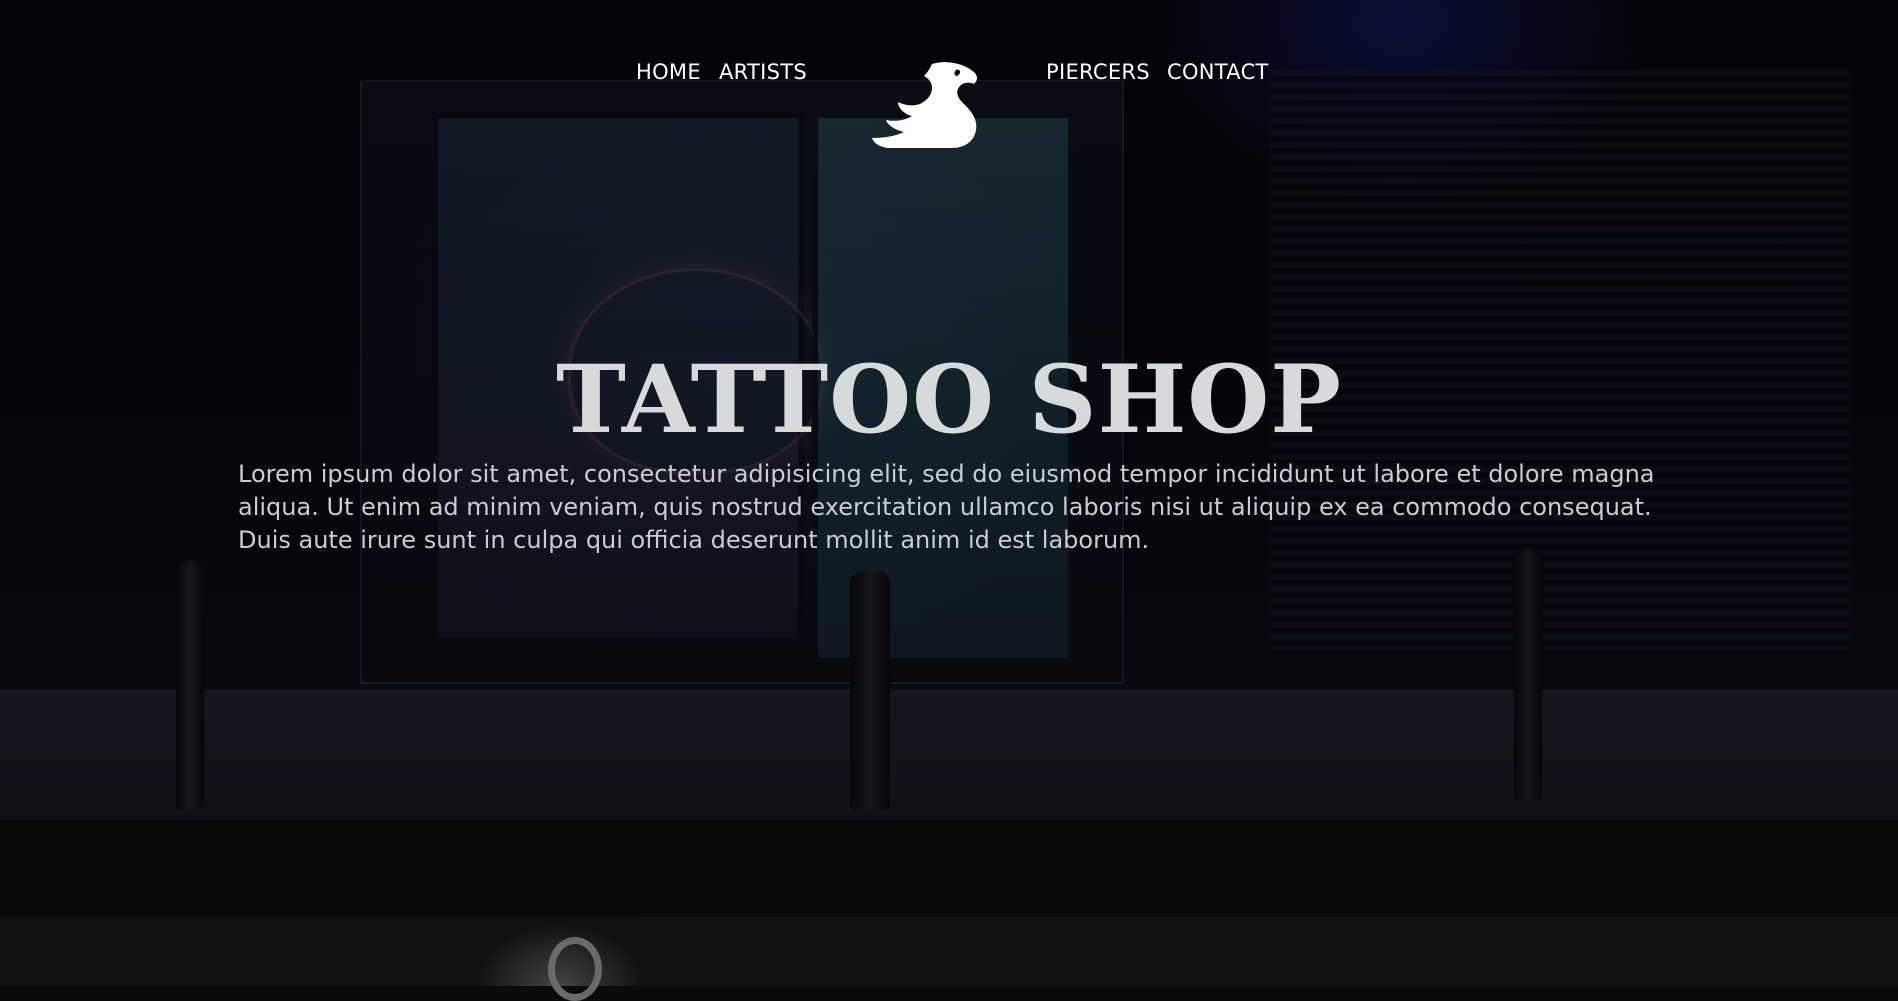 Image resolution: width=1898 pixels, height=1001 pixels. Describe the element at coordinates (318, 959) in the screenshot. I see `tattoo-artist-photo` at that location.